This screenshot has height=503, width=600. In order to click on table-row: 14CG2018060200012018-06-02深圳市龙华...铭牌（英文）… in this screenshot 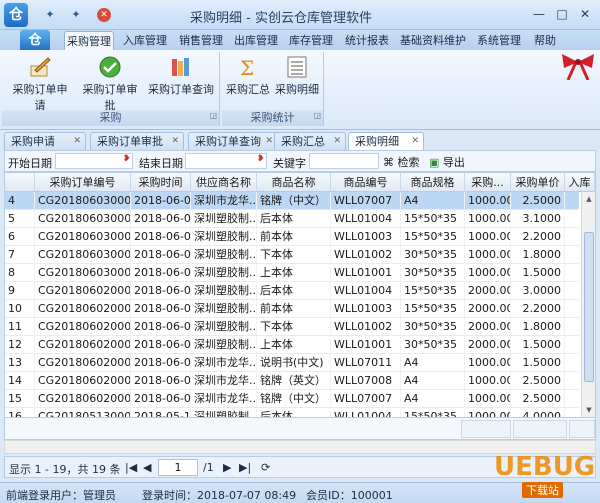, I will do `click(292, 381)`.